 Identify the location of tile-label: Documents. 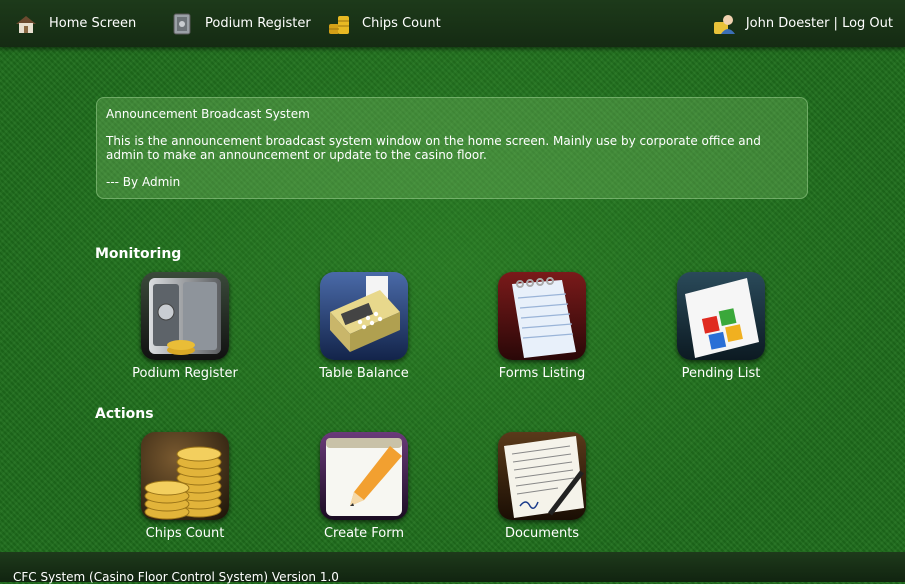
(542, 533).